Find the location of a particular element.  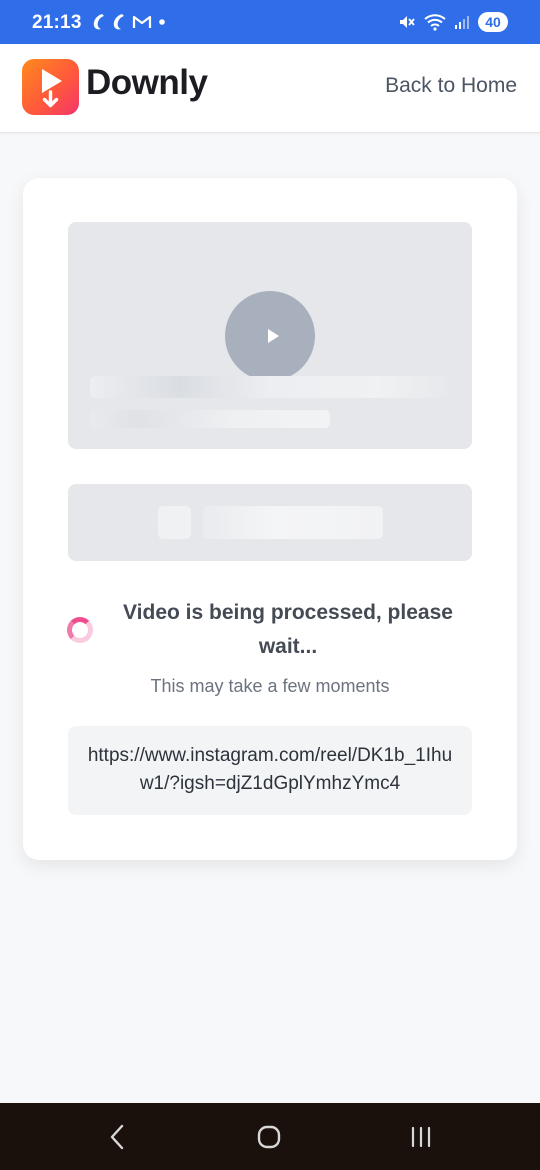

skeleton-title-line is located at coordinates (270, 387).